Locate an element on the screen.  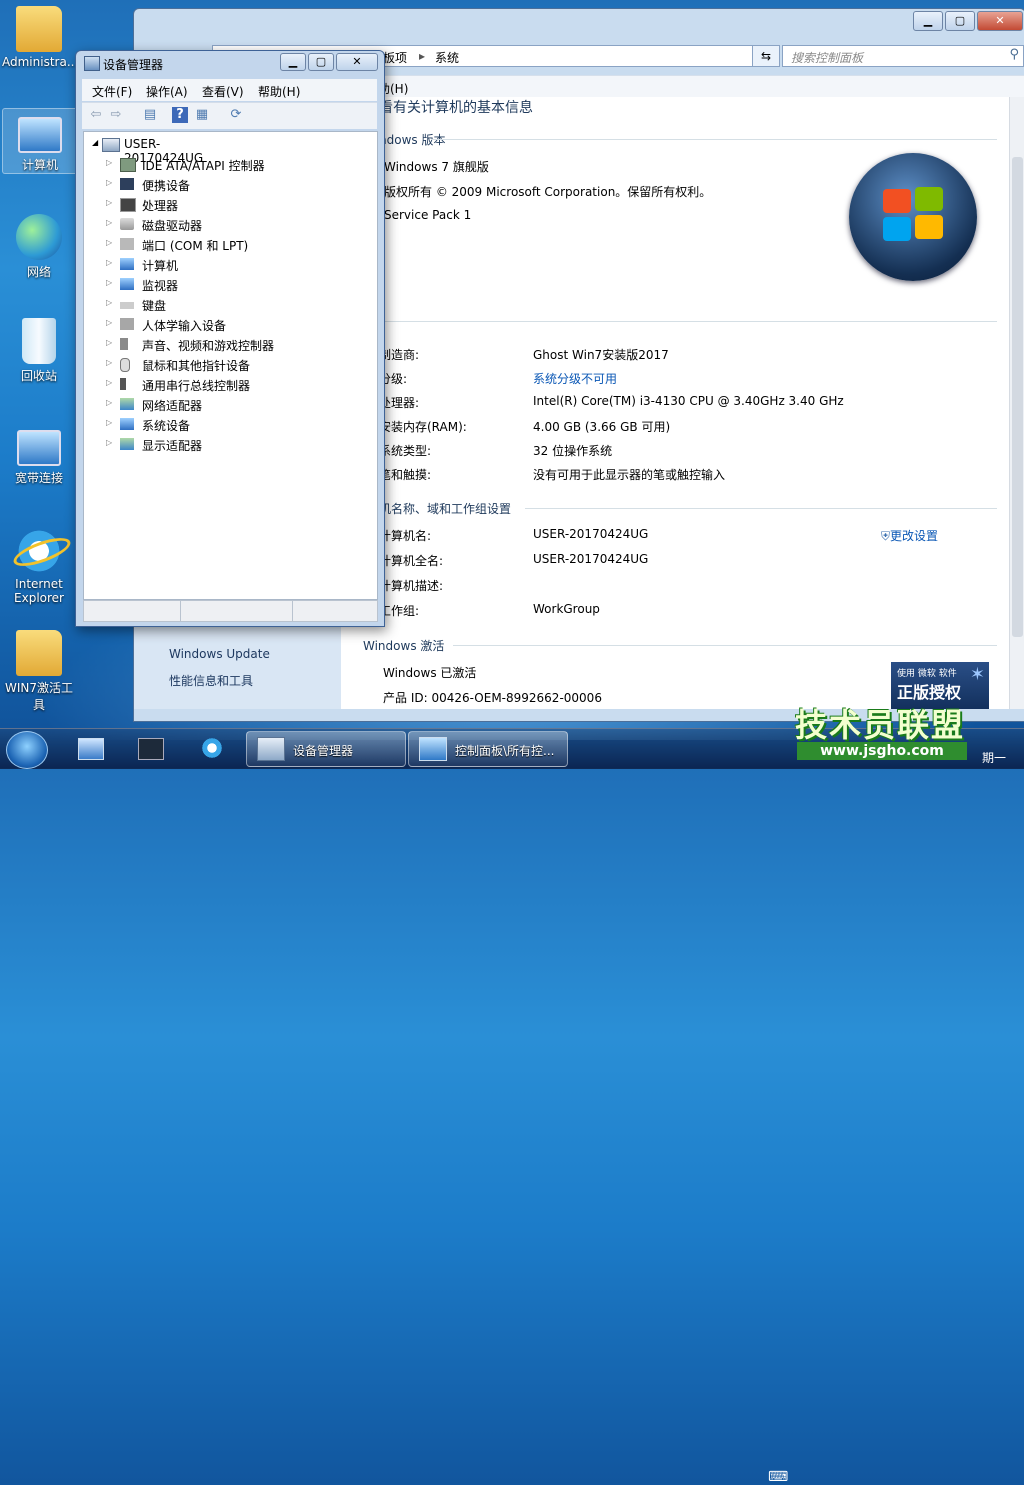
tree-node-label: 计算机 is located at coordinates (160, 266).